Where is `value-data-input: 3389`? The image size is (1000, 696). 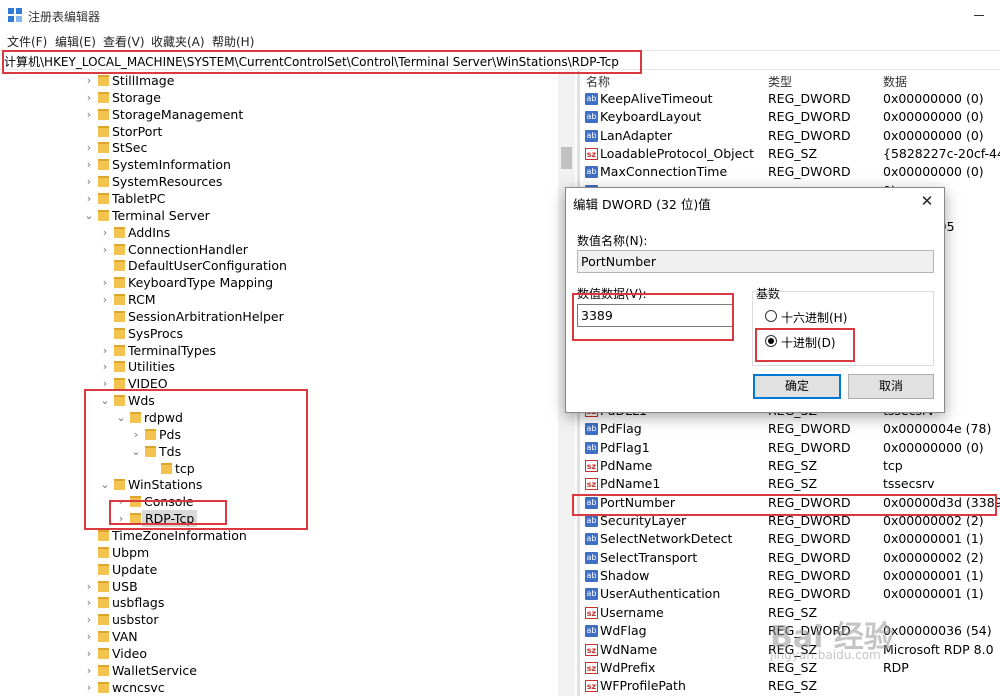 value-data-input: 3389 is located at coordinates (655, 315).